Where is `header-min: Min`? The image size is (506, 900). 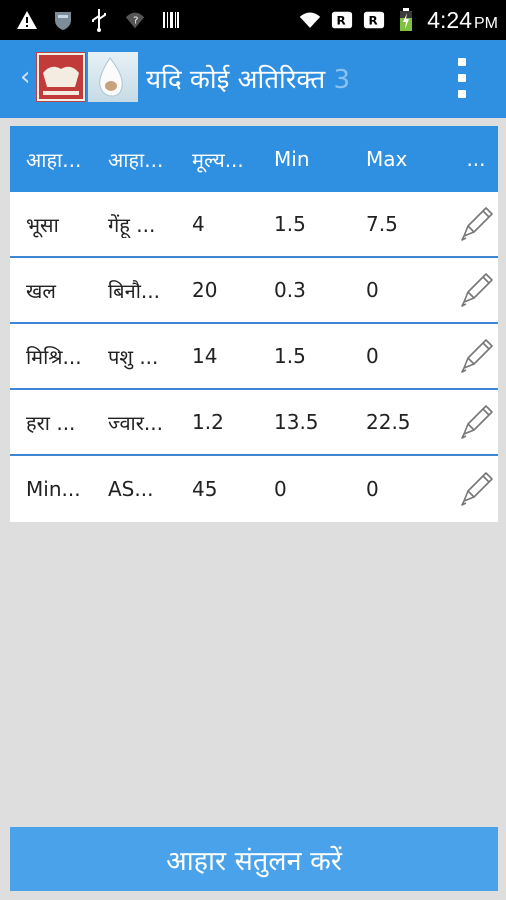
header-min: Min is located at coordinates (320, 159).